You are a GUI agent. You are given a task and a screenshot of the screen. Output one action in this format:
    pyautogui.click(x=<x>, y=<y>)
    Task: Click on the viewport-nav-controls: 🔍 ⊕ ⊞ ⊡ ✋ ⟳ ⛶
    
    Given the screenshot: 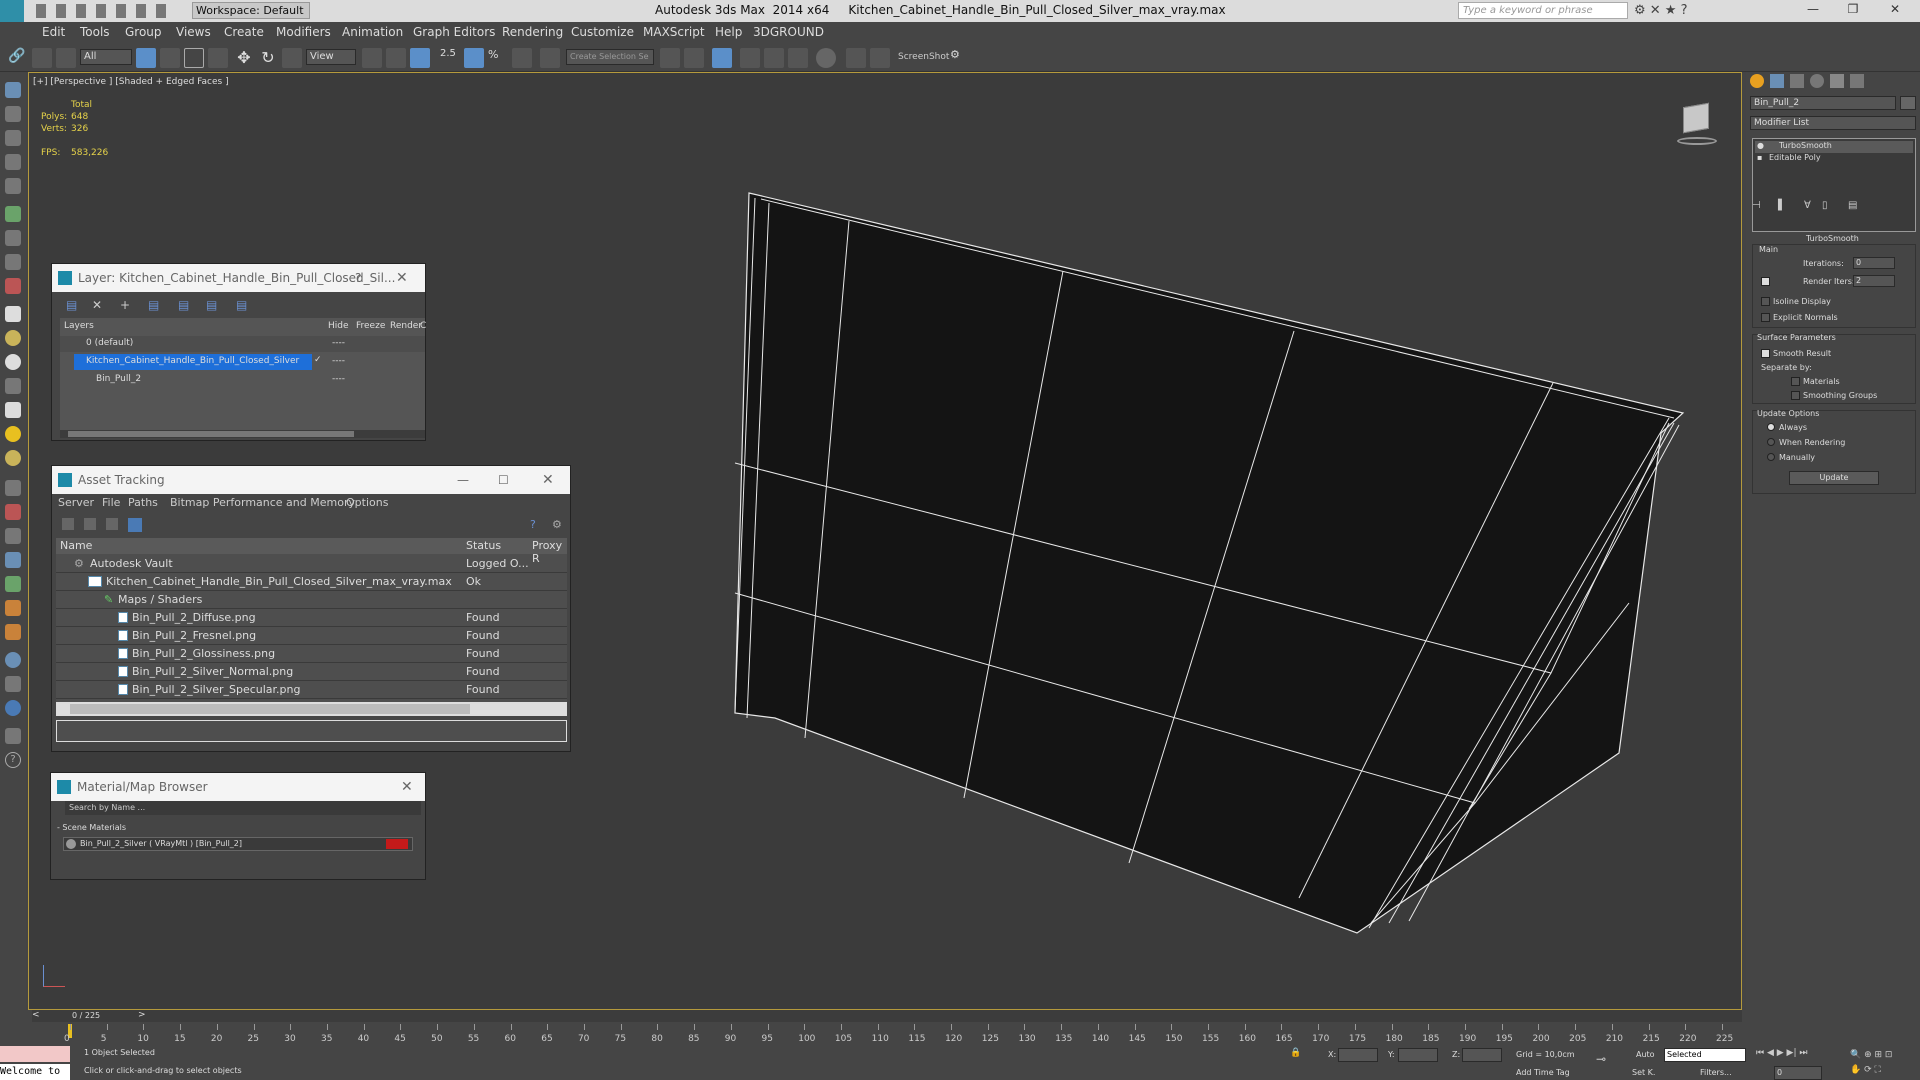 What is the action you would take?
    pyautogui.click(x=1883, y=1063)
    